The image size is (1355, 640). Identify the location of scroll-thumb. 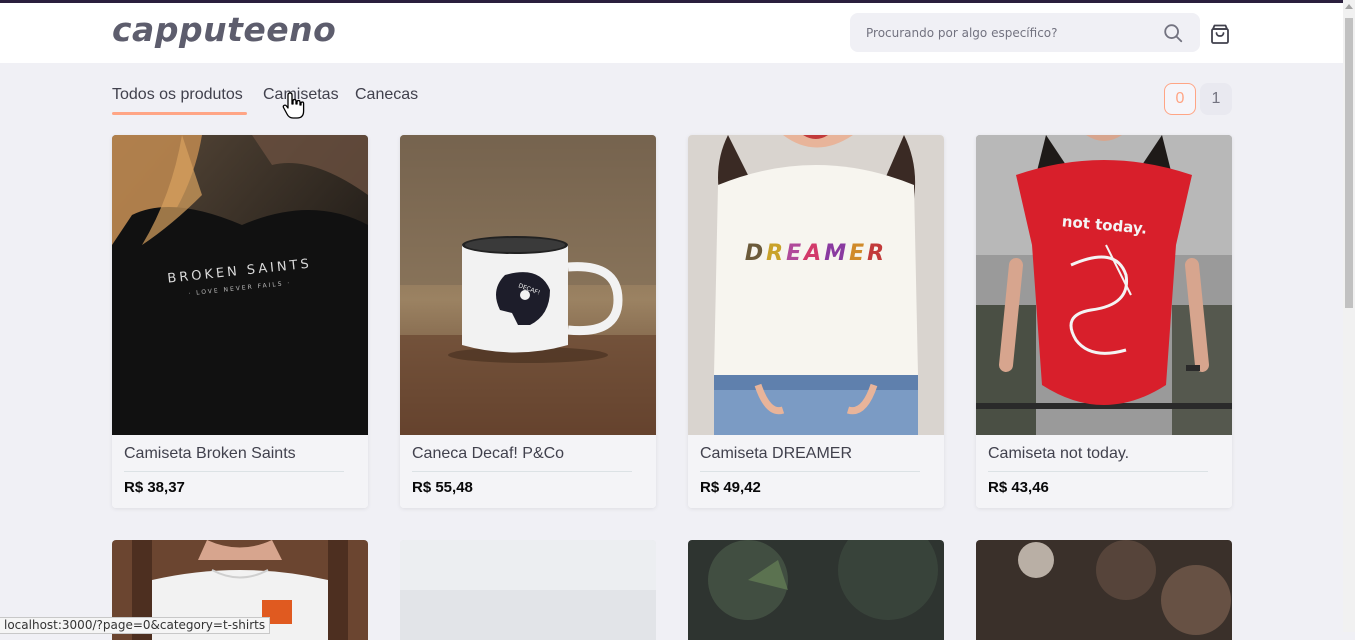
(1349, 163).